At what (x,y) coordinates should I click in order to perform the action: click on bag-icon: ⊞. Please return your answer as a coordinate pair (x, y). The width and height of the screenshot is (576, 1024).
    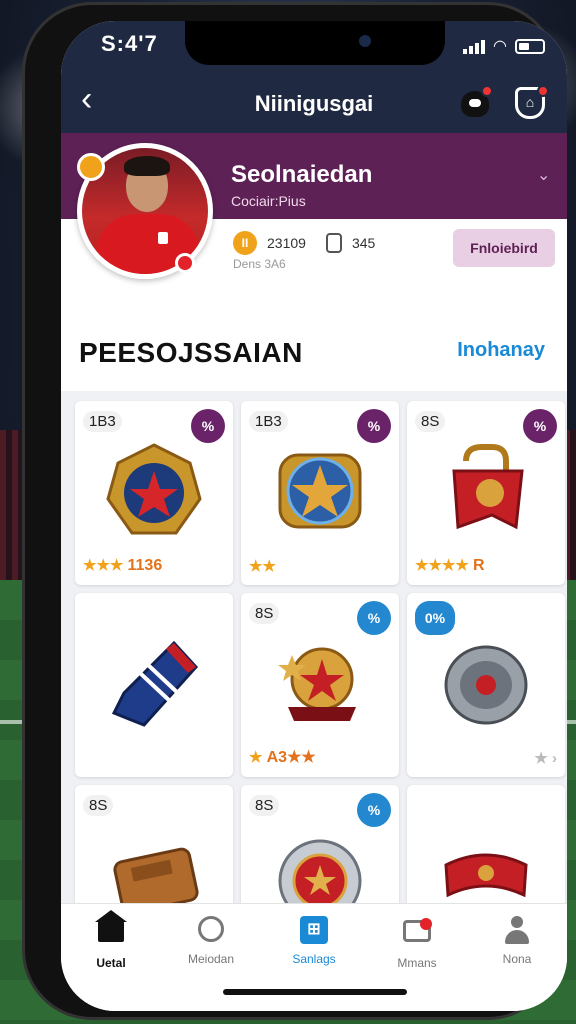
    Looking at the image, I should click on (314, 930).